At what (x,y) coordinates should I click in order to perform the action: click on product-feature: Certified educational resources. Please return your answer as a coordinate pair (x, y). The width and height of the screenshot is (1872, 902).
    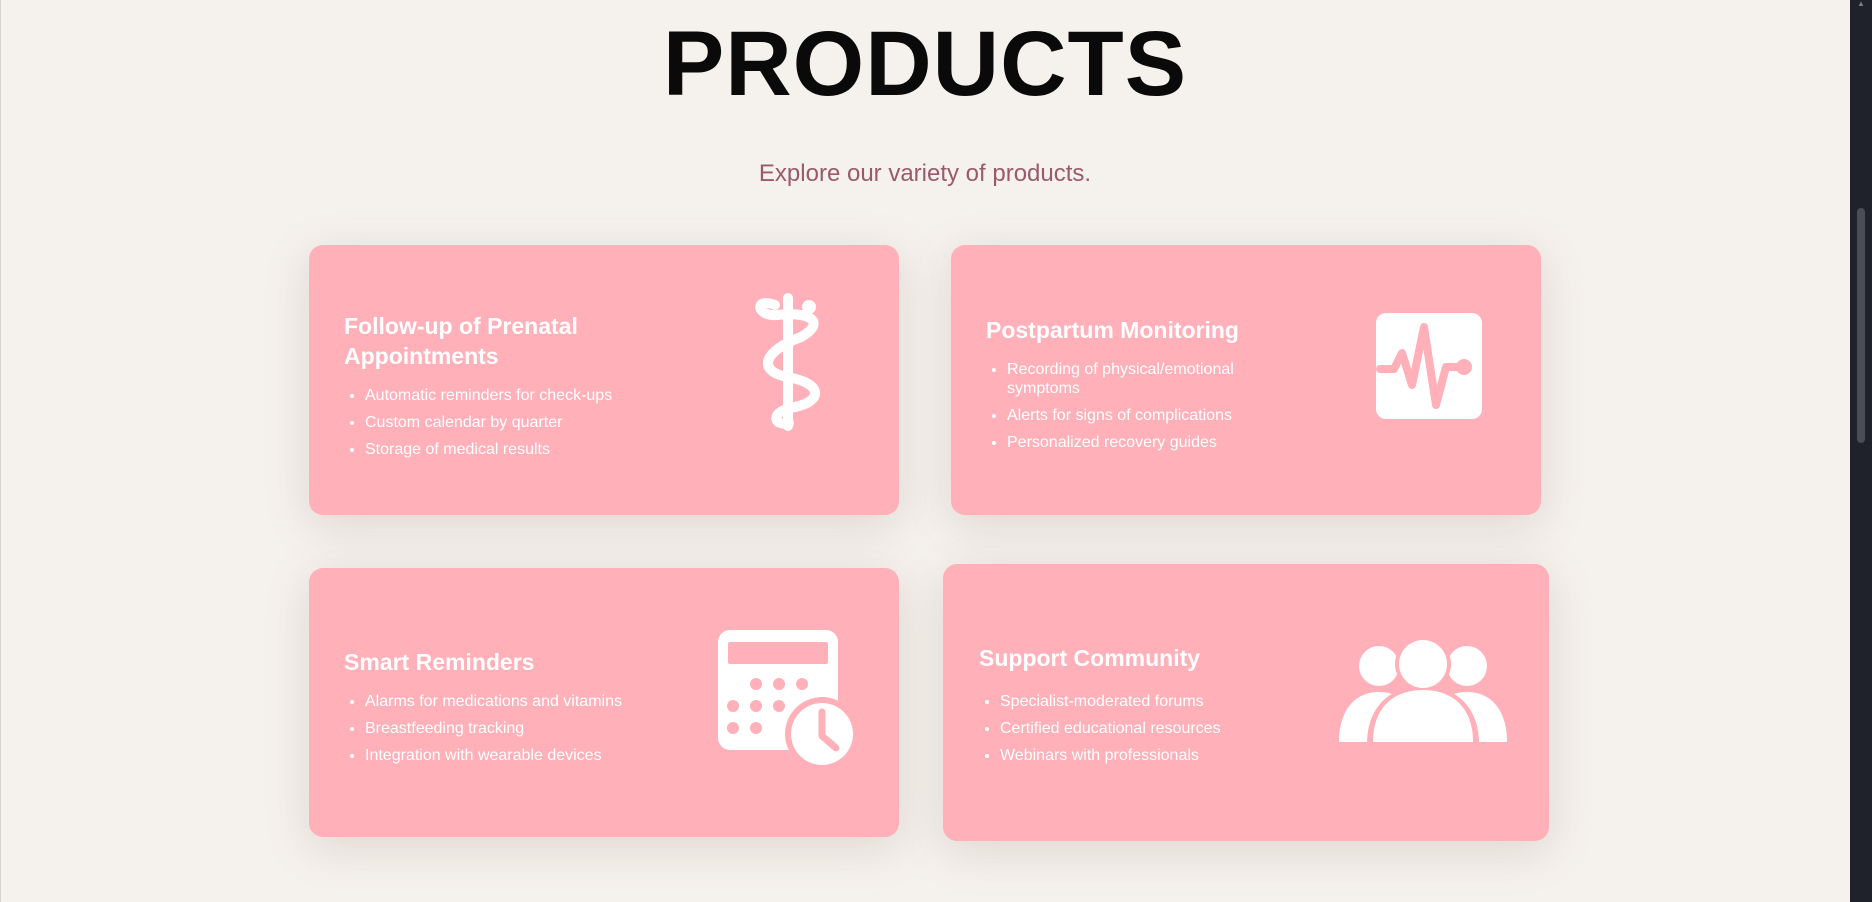
    Looking at the image, I should click on (1165, 728).